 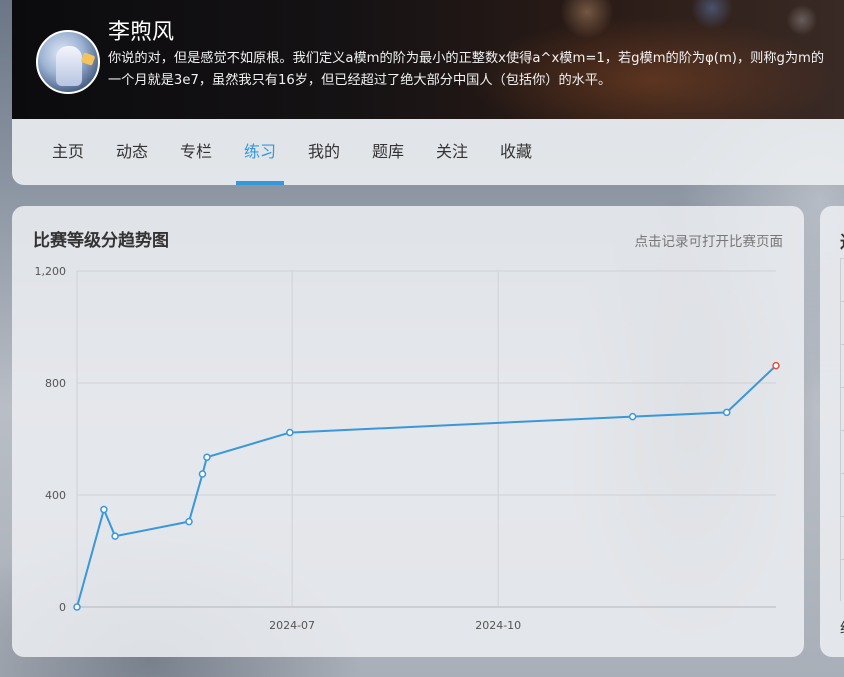 I want to click on x-tick-label: 2024-07, so click(x=292, y=625).